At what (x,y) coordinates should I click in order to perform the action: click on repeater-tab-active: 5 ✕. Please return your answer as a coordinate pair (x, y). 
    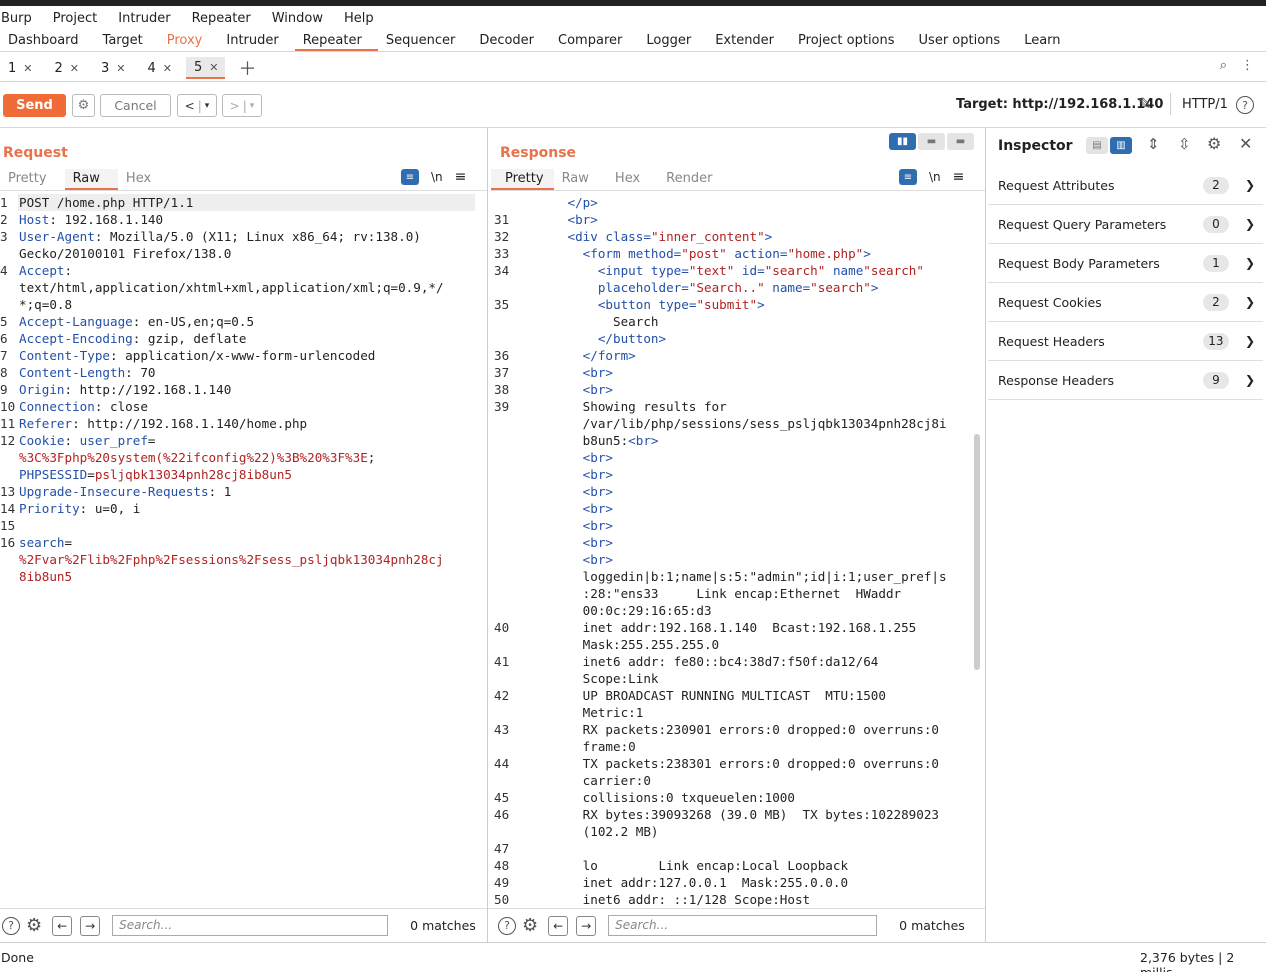
    Looking at the image, I should click on (205, 68).